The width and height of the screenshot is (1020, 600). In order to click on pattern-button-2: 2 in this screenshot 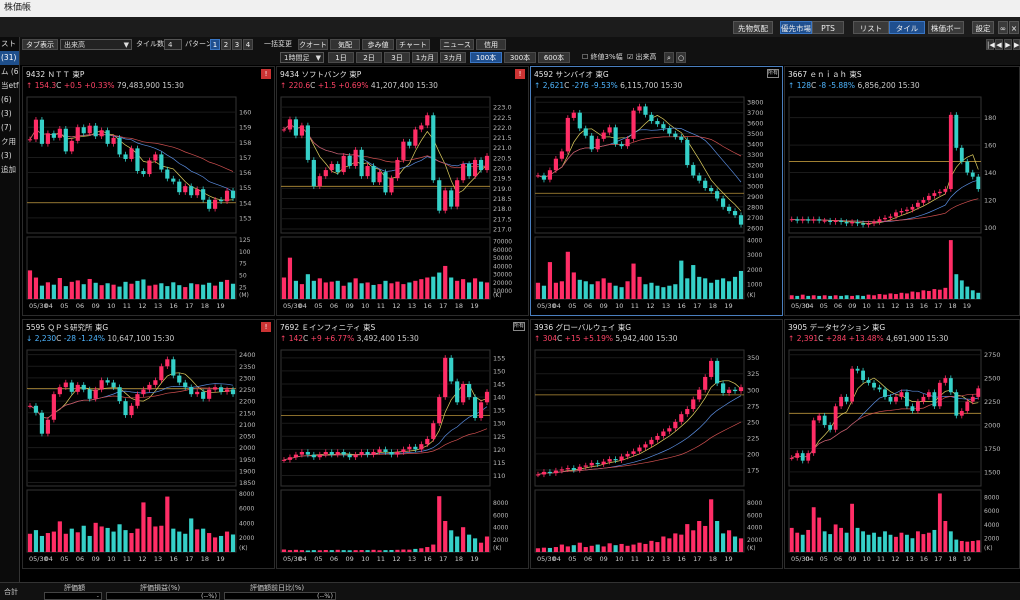, I will do `click(226, 44)`.